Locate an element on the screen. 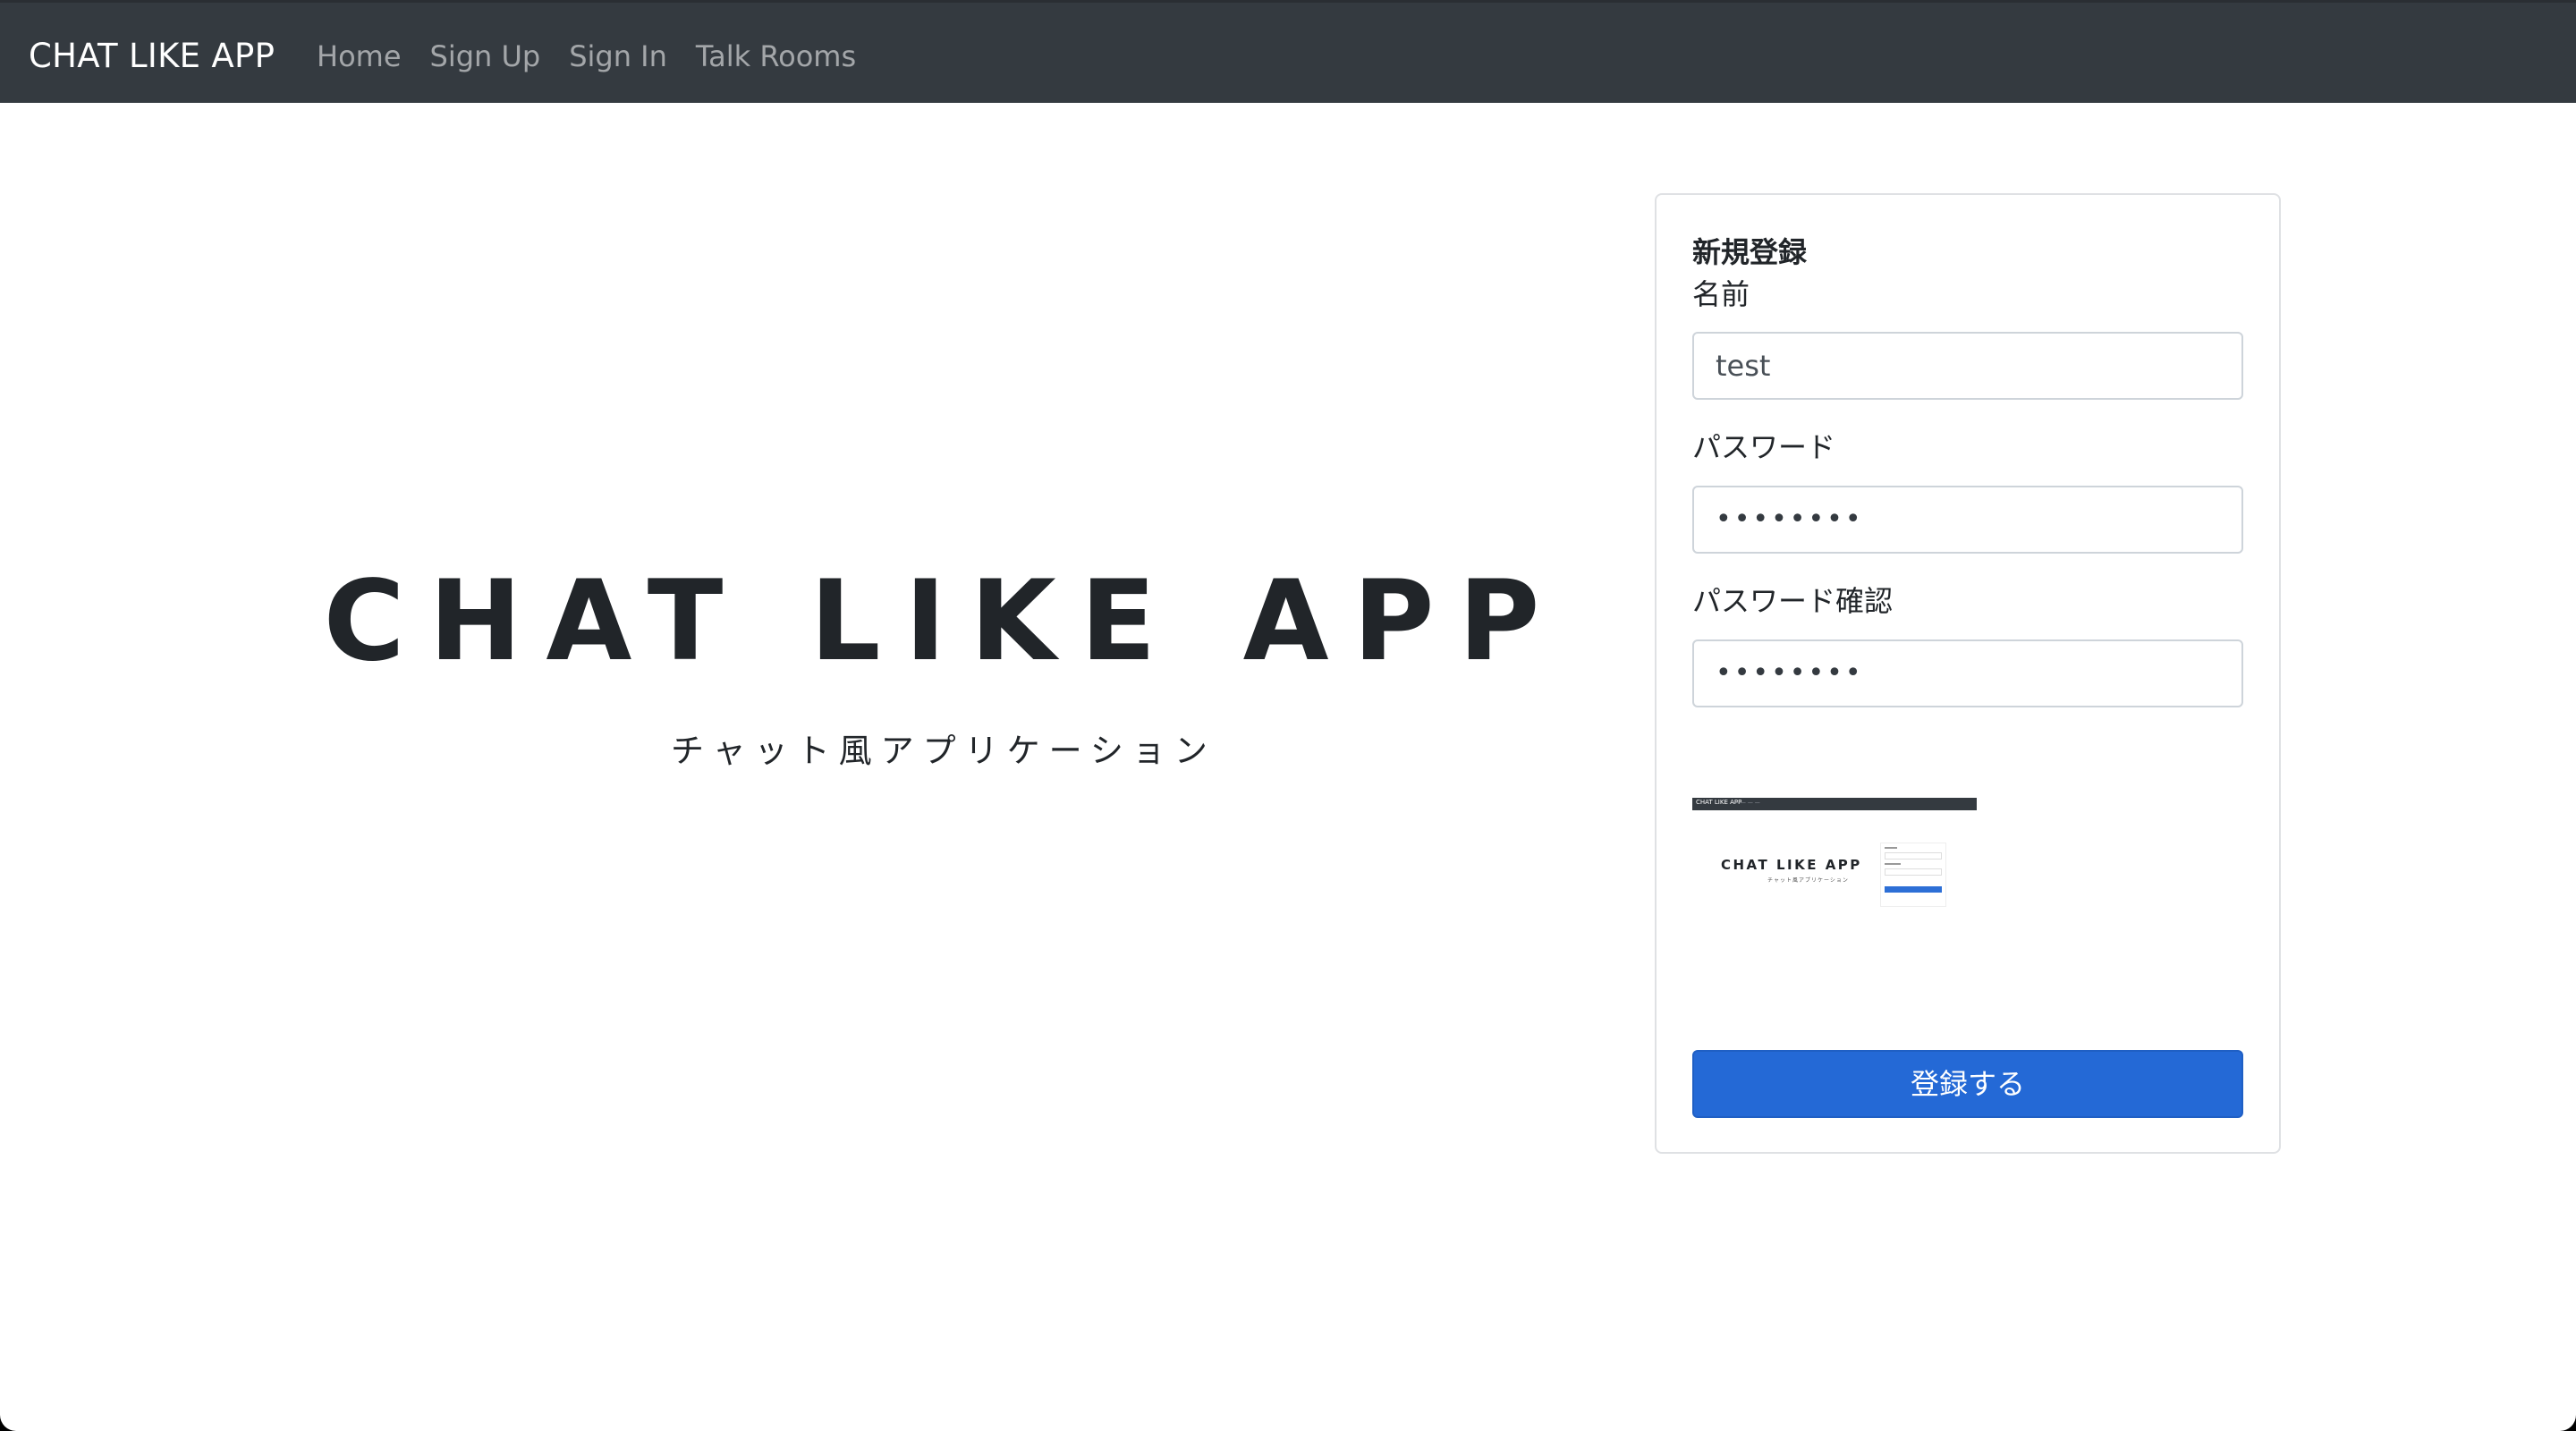 The image size is (2576, 1431). register-button: 登録する is located at coordinates (1967, 1084).